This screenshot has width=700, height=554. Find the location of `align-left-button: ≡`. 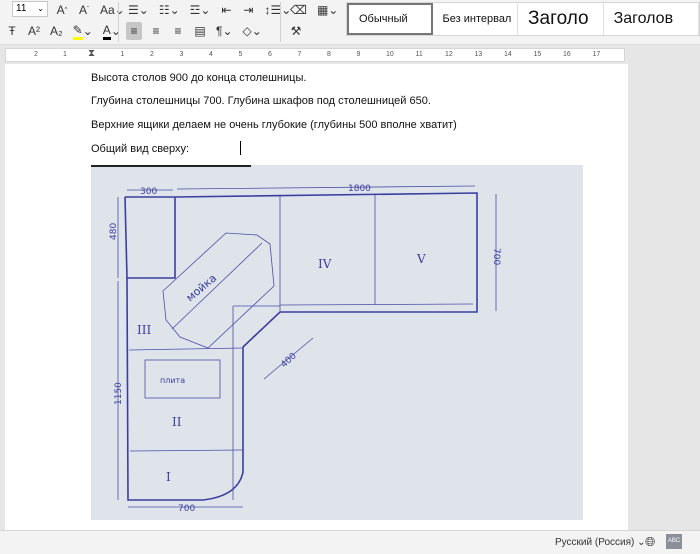

align-left-button: ≡ is located at coordinates (134, 31).